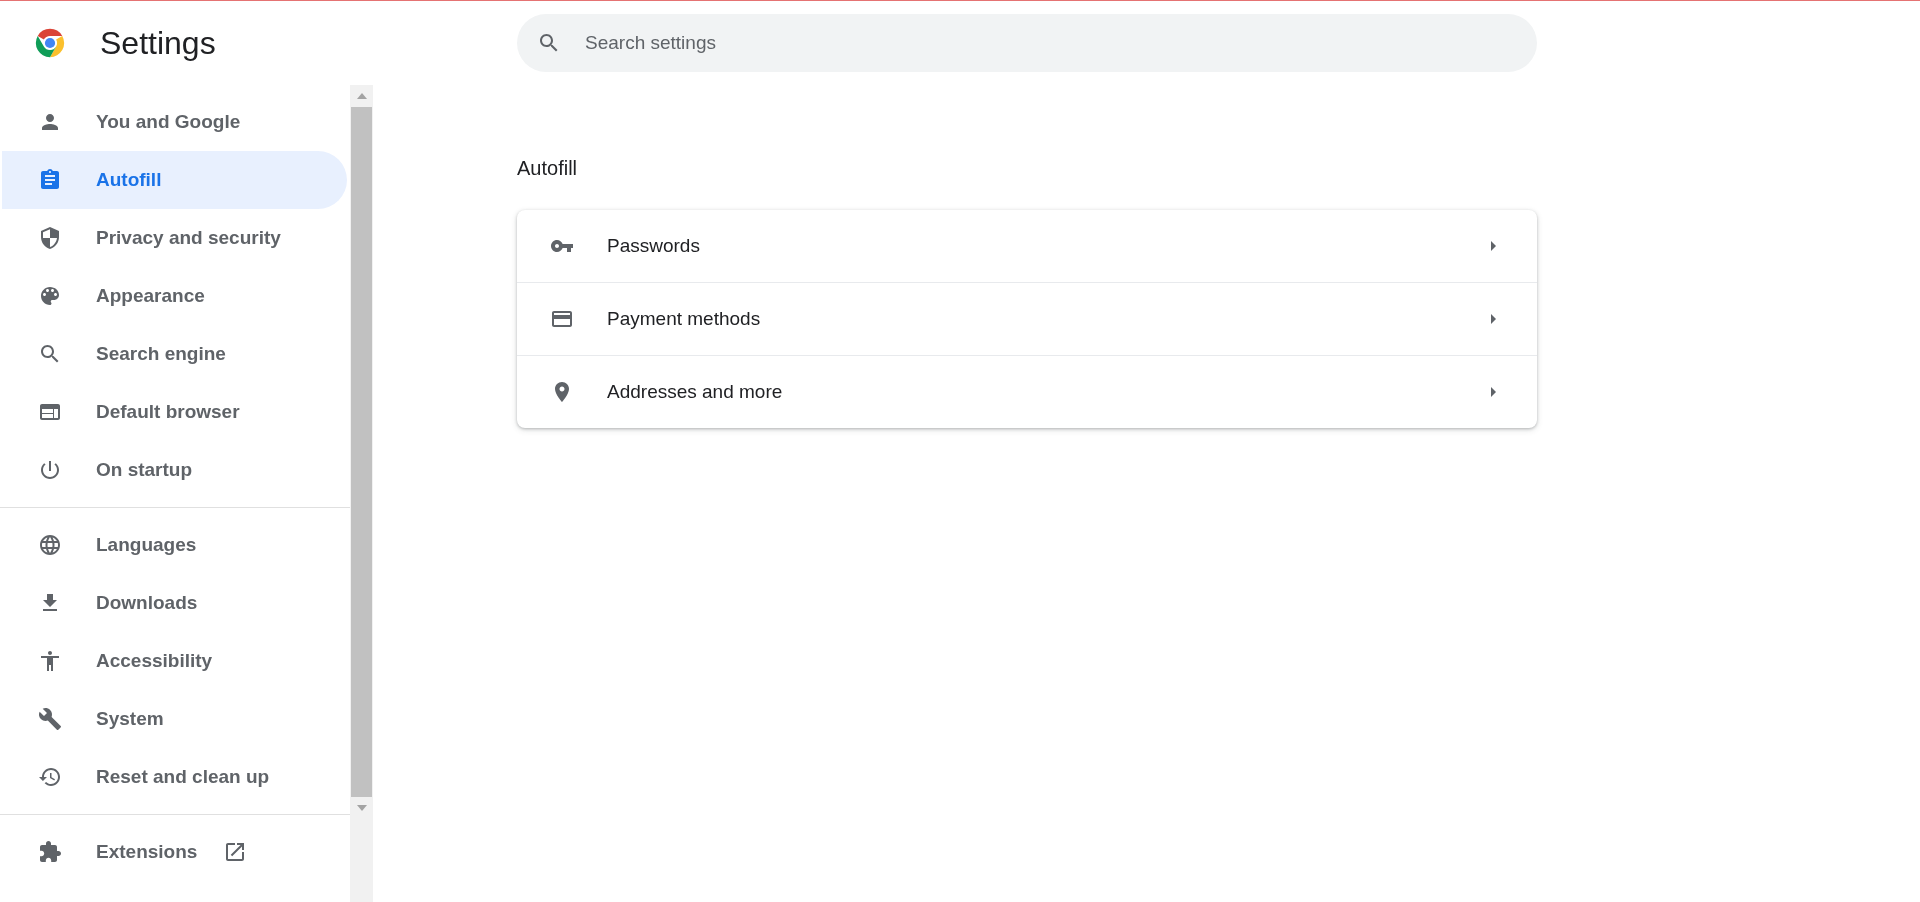  Describe the element at coordinates (1027, 318) in the screenshot. I see `settings-row: Payment methods` at that location.